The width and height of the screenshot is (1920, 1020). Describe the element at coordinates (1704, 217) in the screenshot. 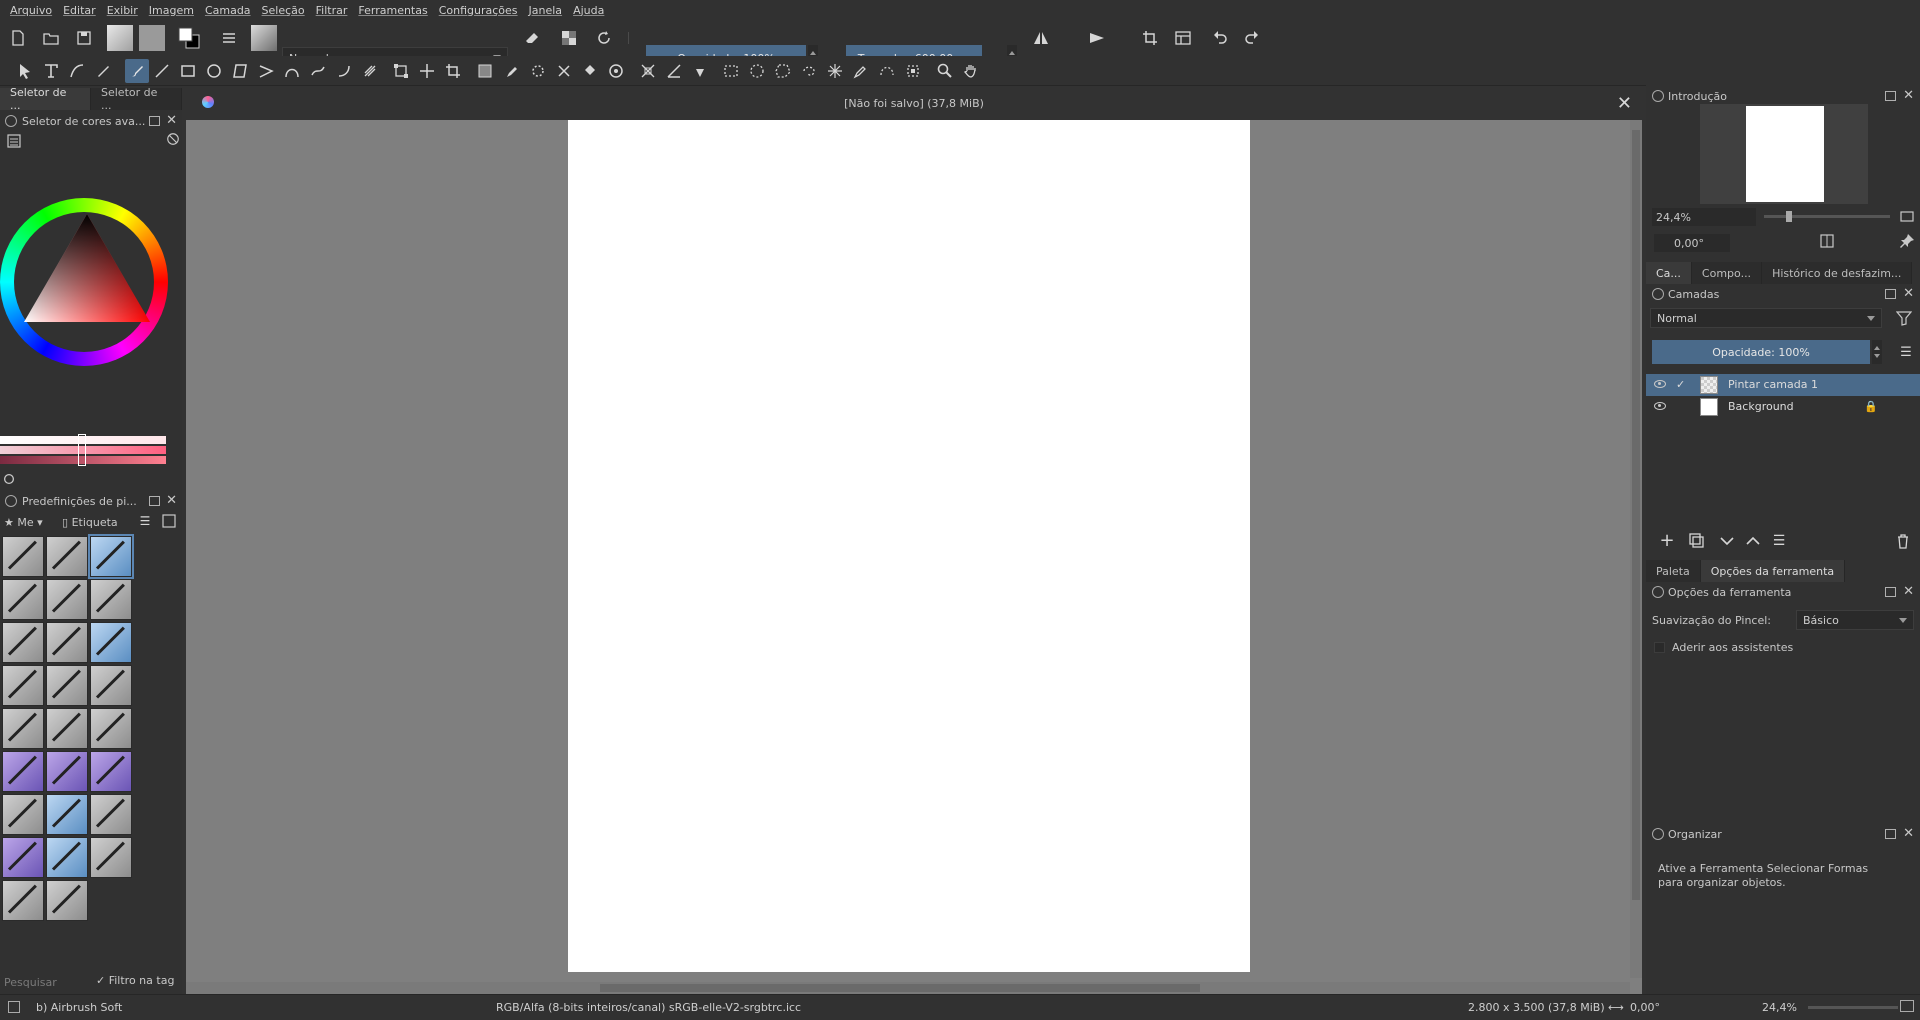

I see `overview-zoom-select: 24,4%` at that location.